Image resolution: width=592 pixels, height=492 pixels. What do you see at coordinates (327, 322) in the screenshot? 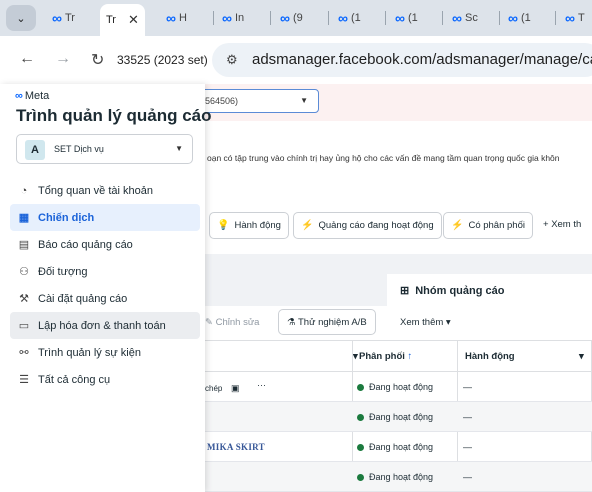
I see `ab-test-button: ⚗ Thử nghiệm A/B` at bounding box center [327, 322].